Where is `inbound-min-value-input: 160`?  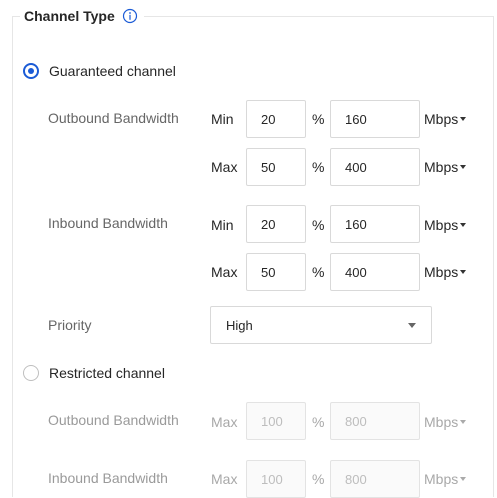 inbound-min-value-input: 160 is located at coordinates (375, 224).